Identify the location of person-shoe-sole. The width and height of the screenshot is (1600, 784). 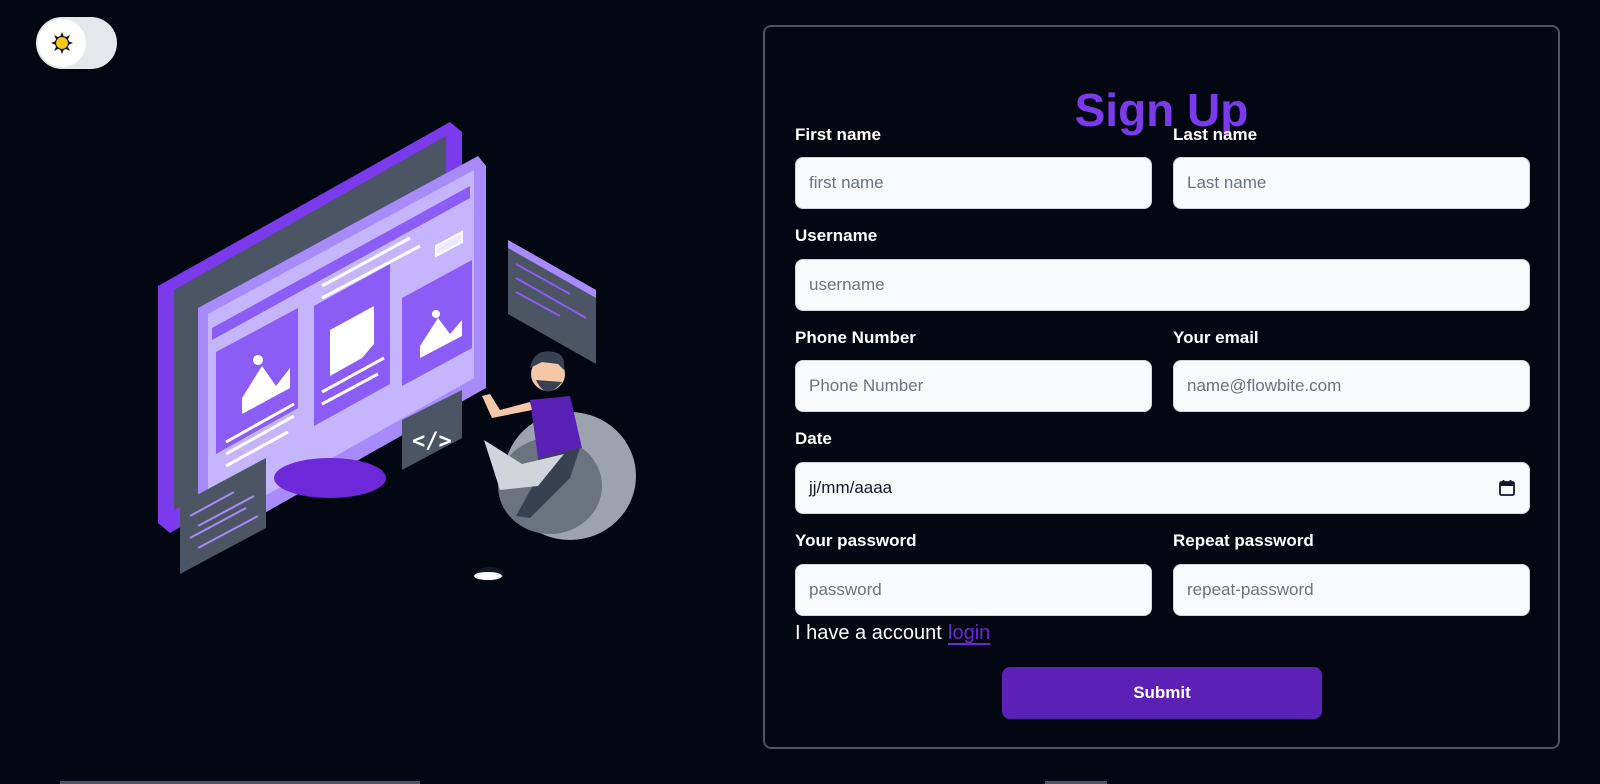
(488, 576).